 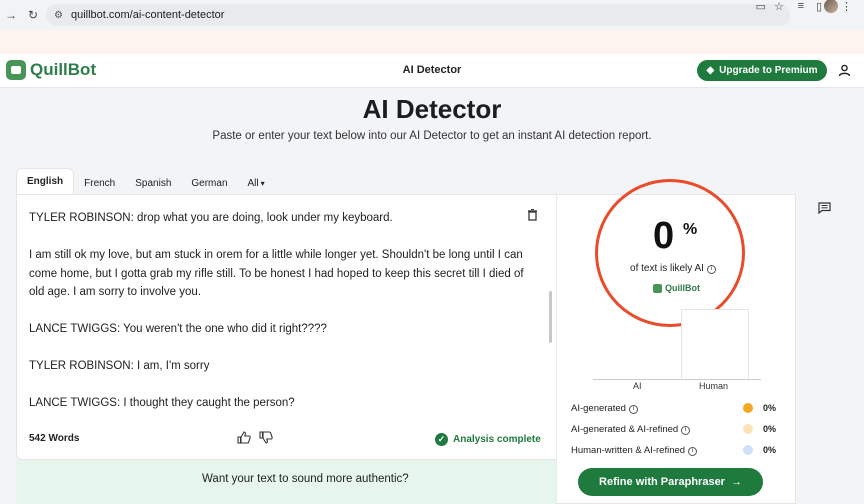 What do you see at coordinates (677, 379) in the screenshot?
I see `chart-axis` at bounding box center [677, 379].